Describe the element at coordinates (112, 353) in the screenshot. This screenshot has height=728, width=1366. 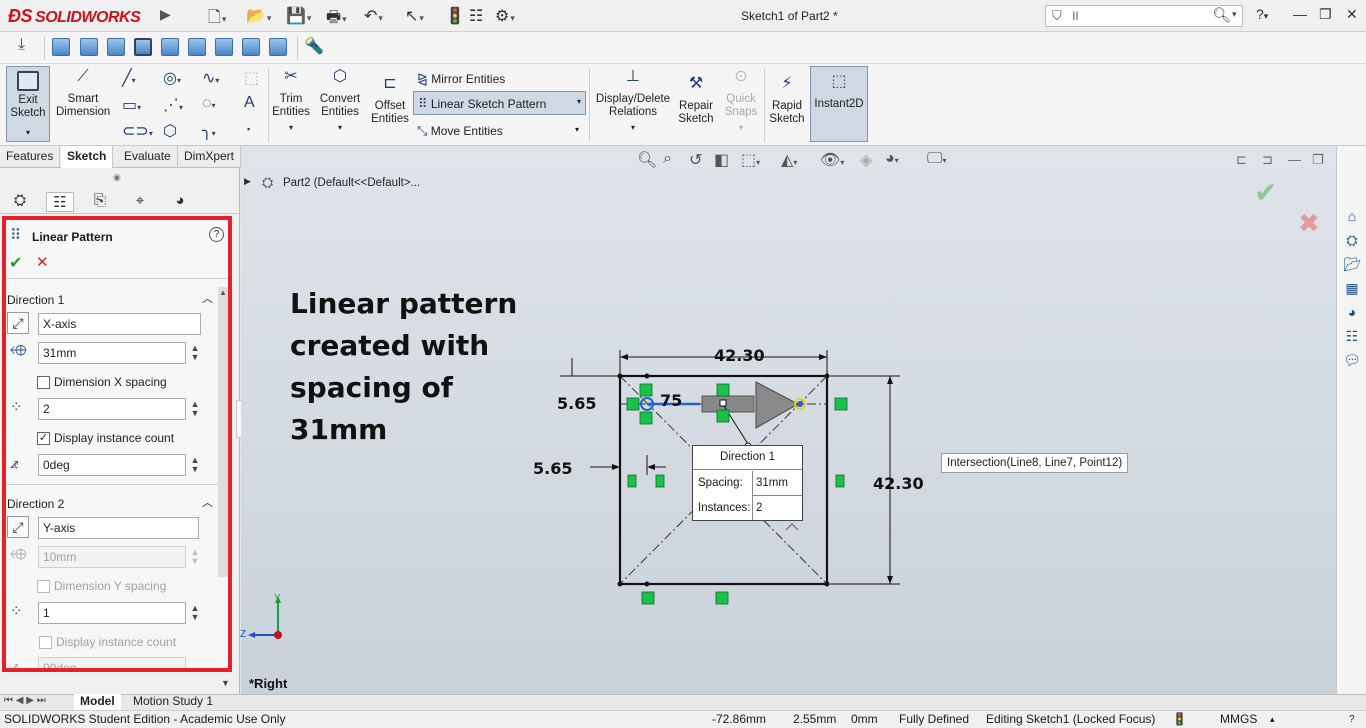
I see `direction1-spacing-input: 31mm` at that location.